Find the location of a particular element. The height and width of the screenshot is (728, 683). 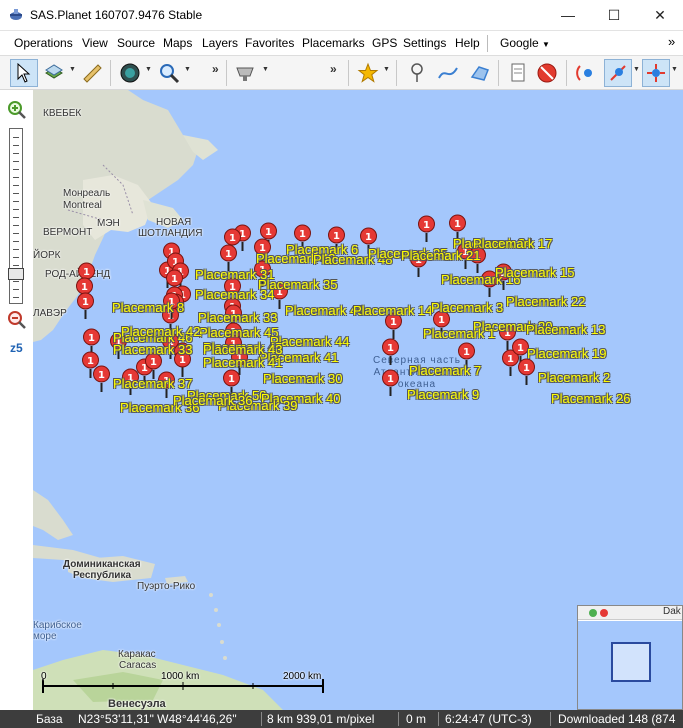

add-placemark-button is located at coordinates (417, 73).